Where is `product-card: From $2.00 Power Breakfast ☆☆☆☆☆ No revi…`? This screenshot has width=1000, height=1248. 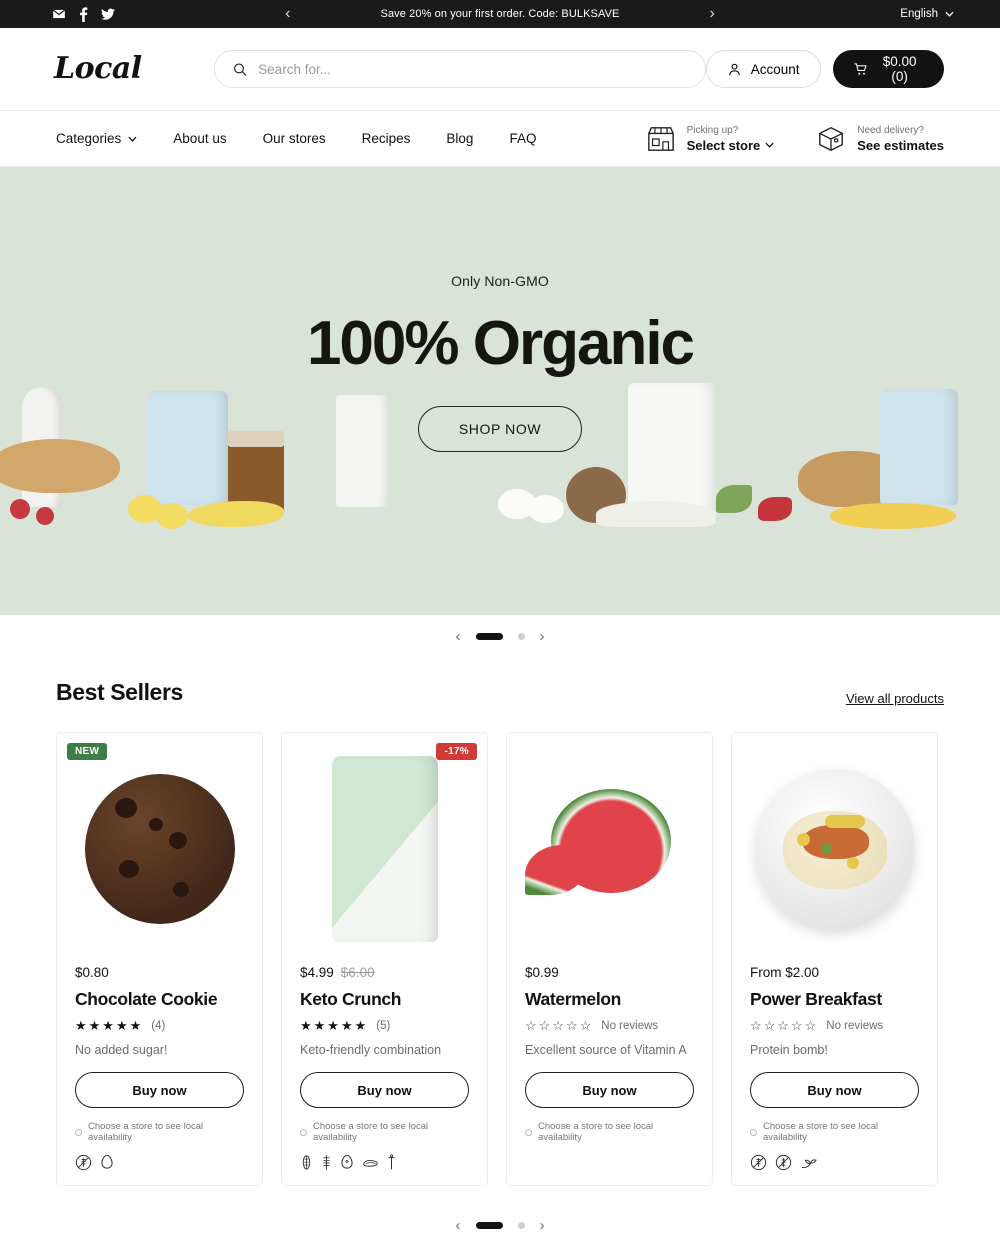
product-card: From $2.00 Power Breakfast ☆☆☆☆☆ No revi… is located at coordinates (834, 959).